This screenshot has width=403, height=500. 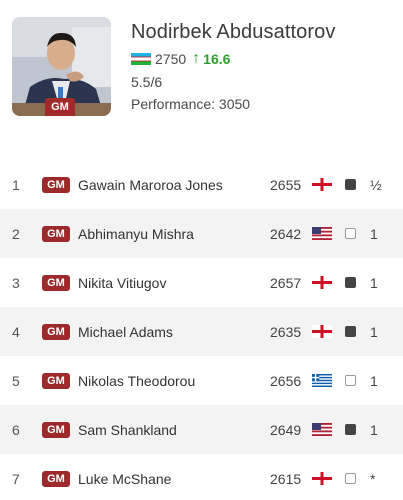 I want to click on opponent-name: Abhimanyu Mishra, so click(x=136, y=234).